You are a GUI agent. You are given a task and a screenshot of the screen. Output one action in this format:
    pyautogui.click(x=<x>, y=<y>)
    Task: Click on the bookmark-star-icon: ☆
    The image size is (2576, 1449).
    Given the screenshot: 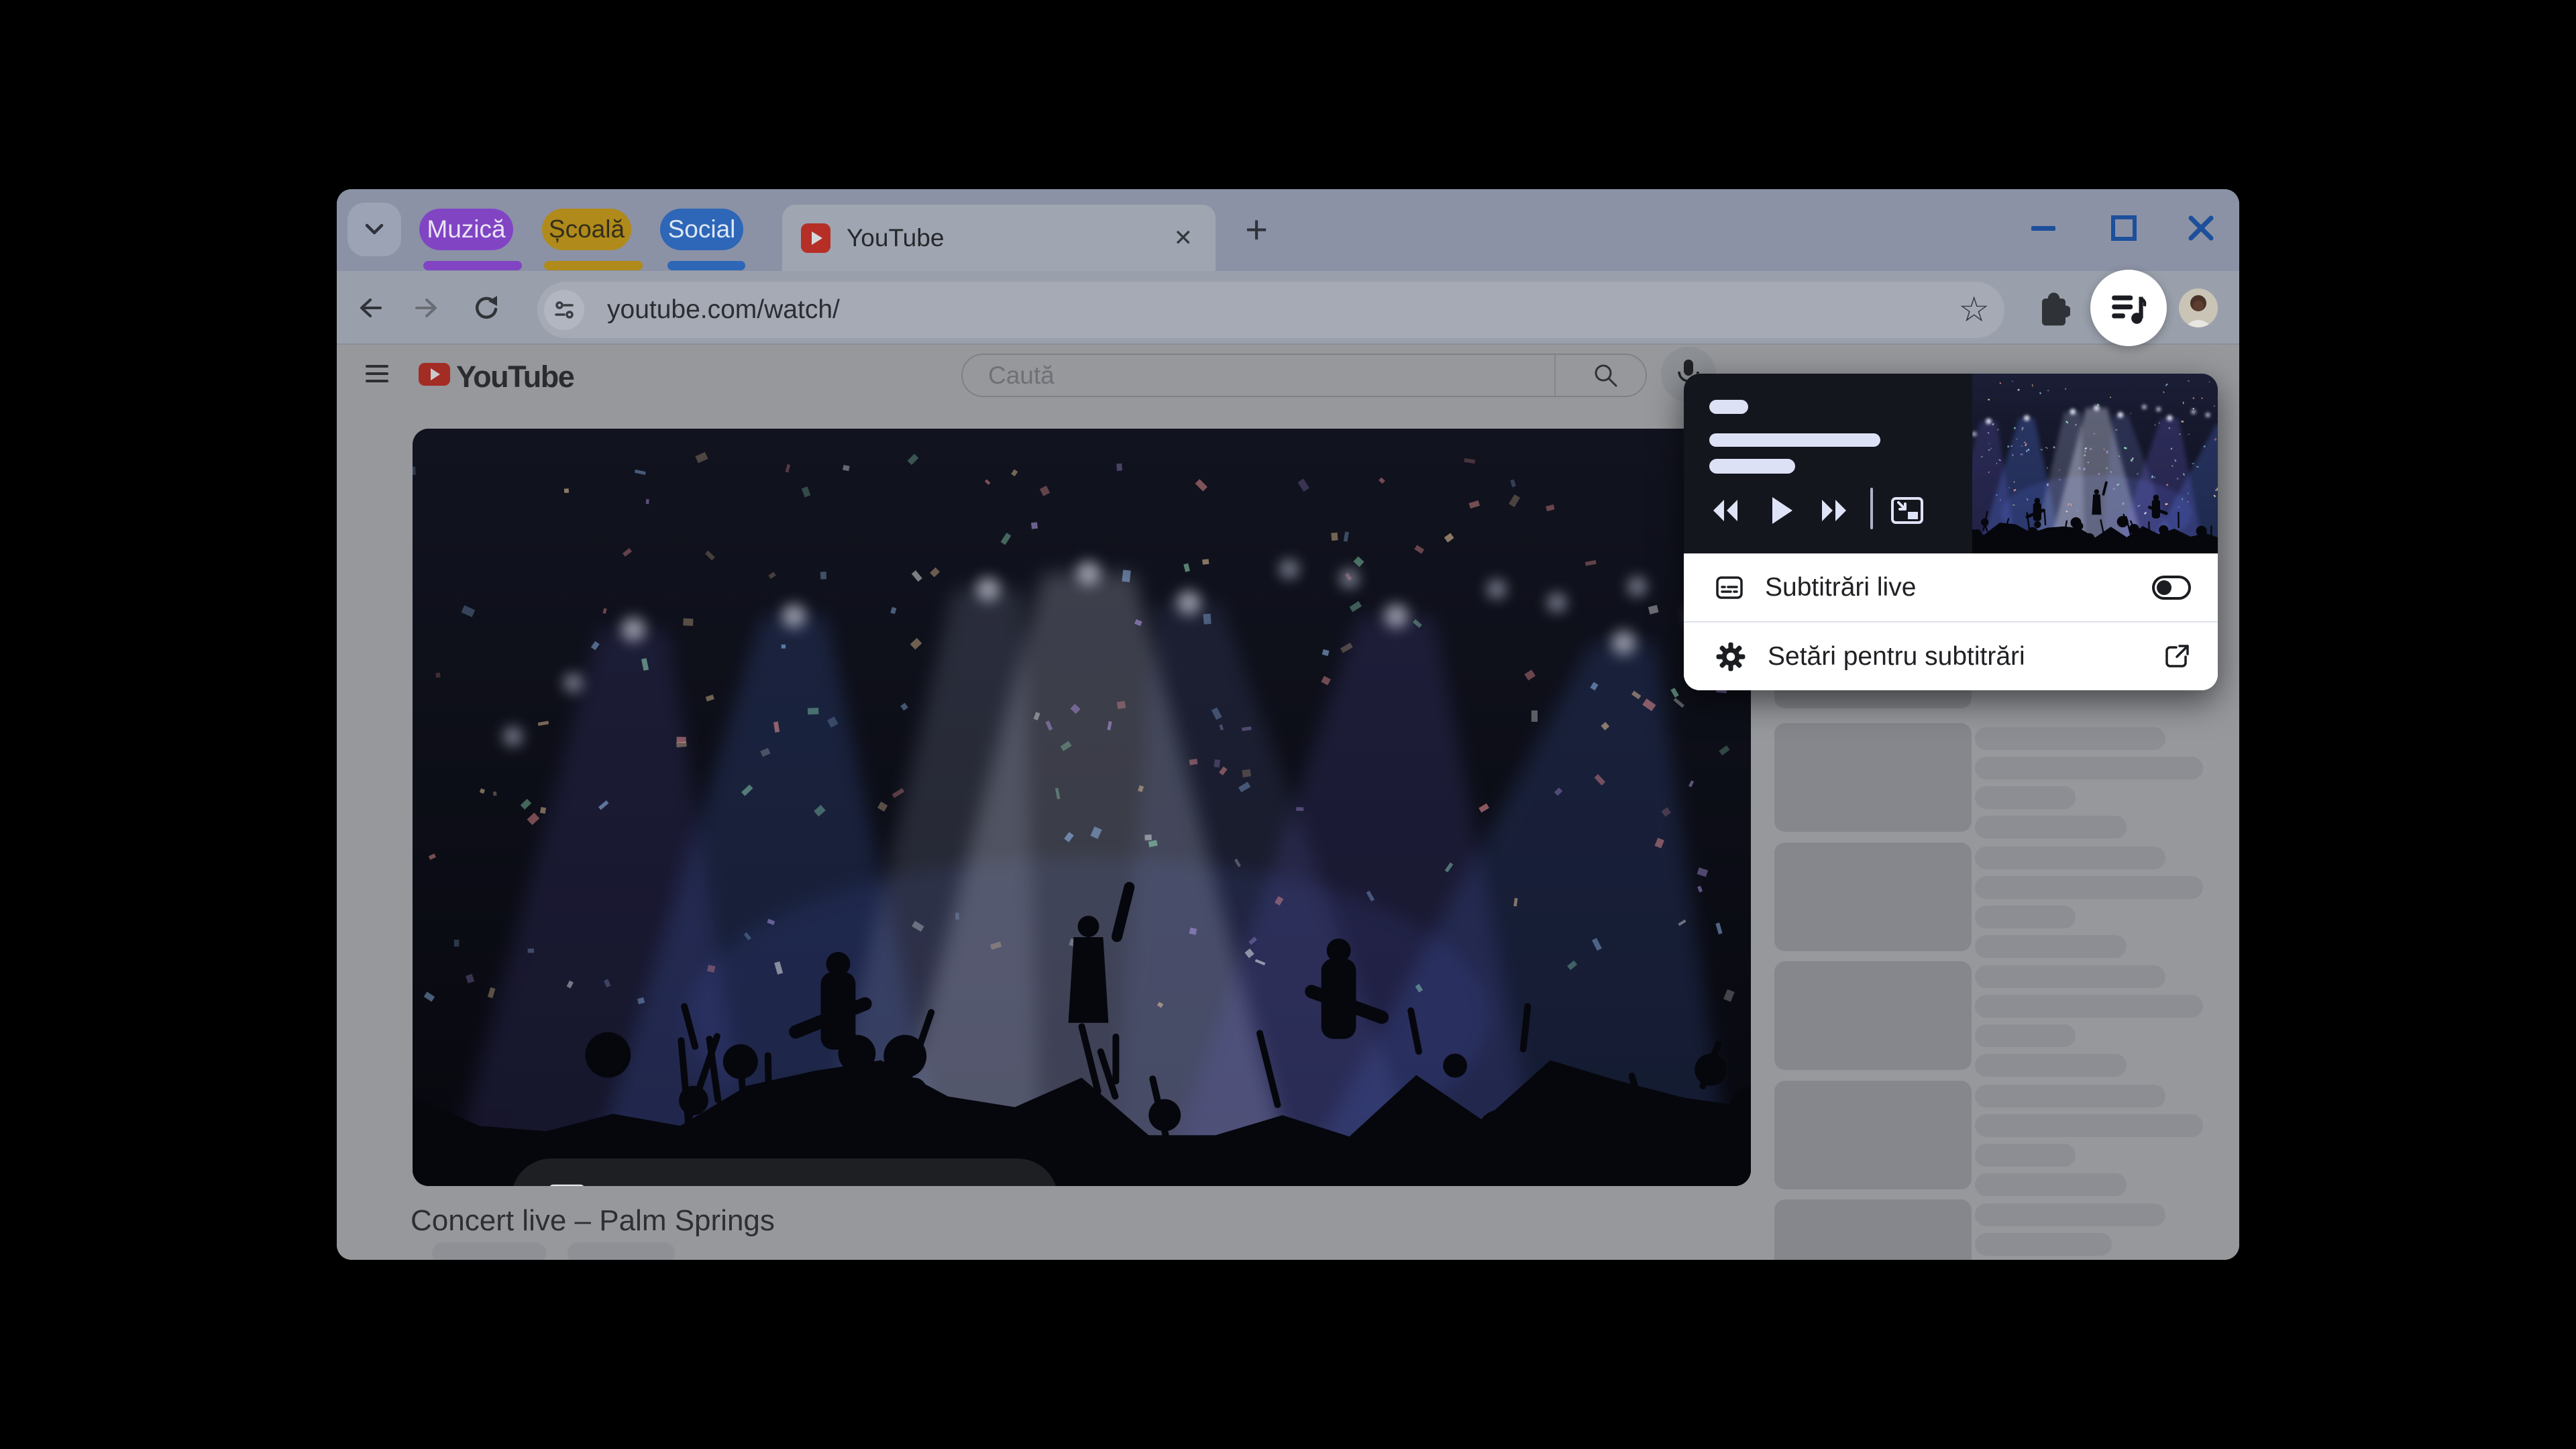 What is the action you would take?
    pyautogui.click(x=1974, y=310)
    